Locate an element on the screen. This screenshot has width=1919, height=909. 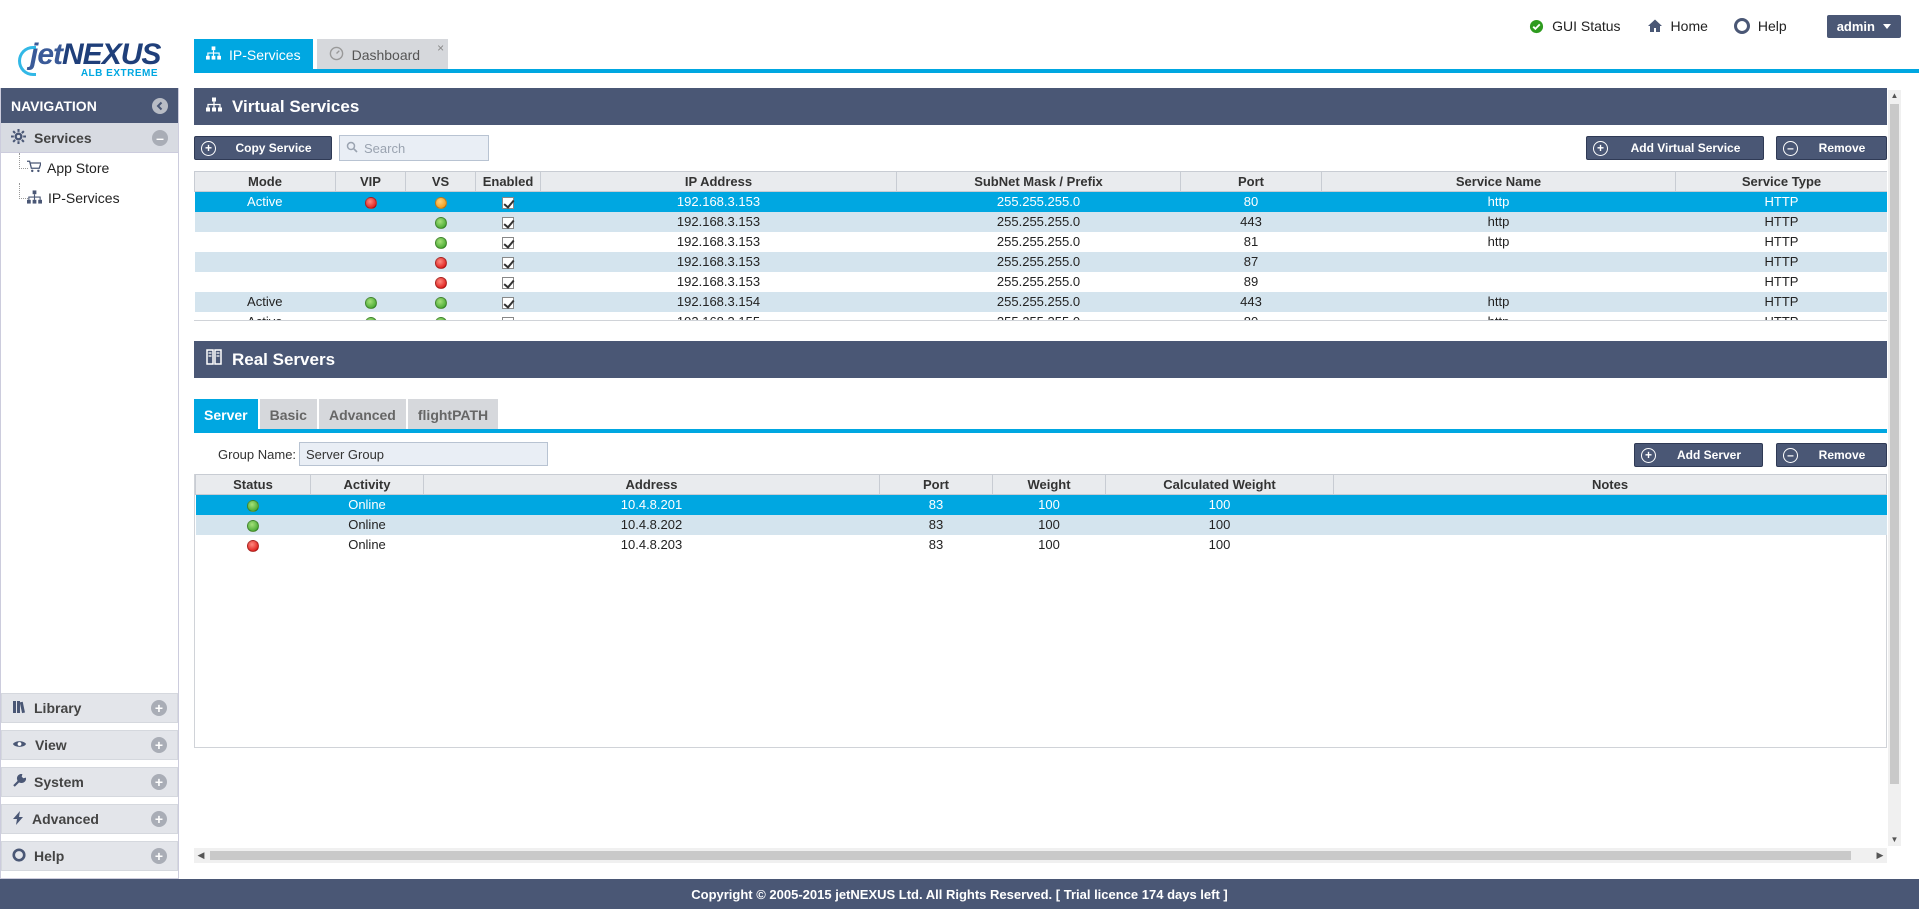
remove-virtual-service-button: – Remove is located at coordinates (1831, 148).